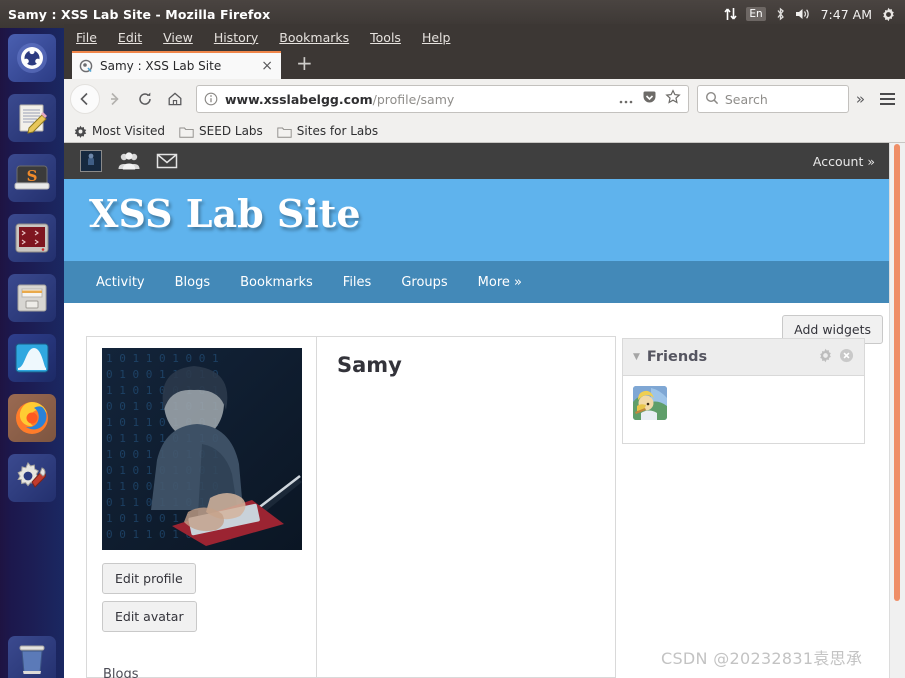  Describe the element at coordinates (888, 99) in the screenshot. I see `hamburger-icon` at that location.